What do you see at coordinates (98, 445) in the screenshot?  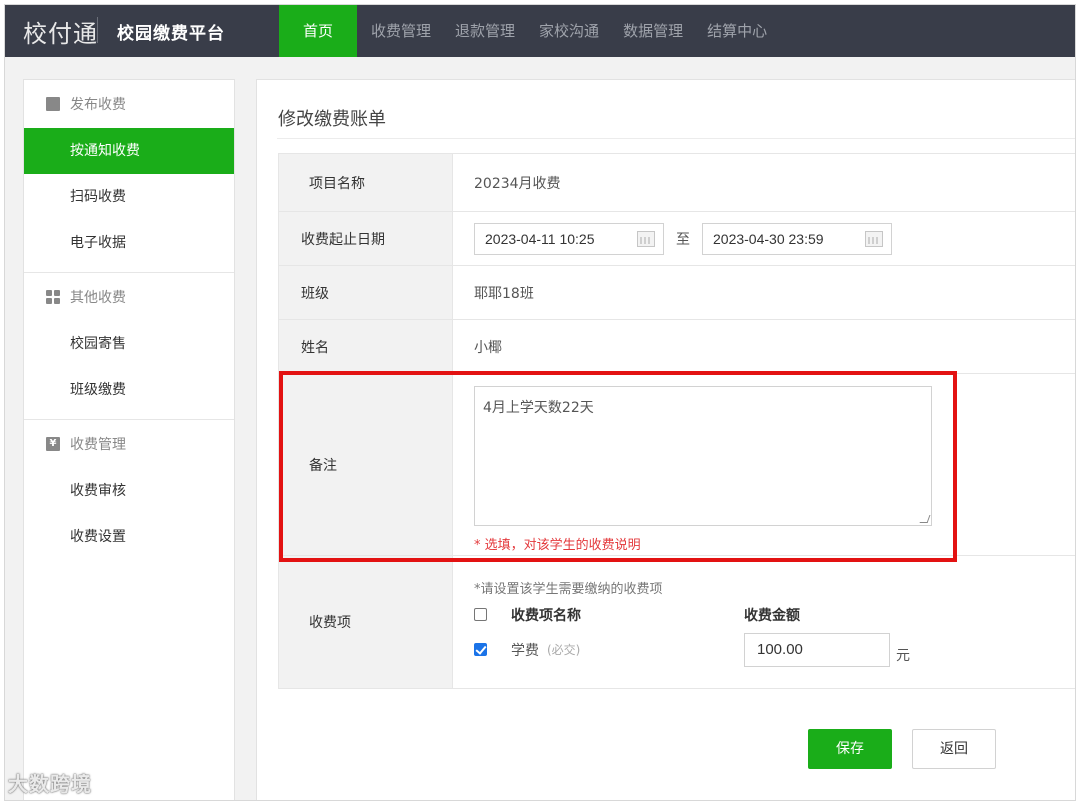 I see `sidebar-group-title: 收费管理` at bounding box center [98, 445].